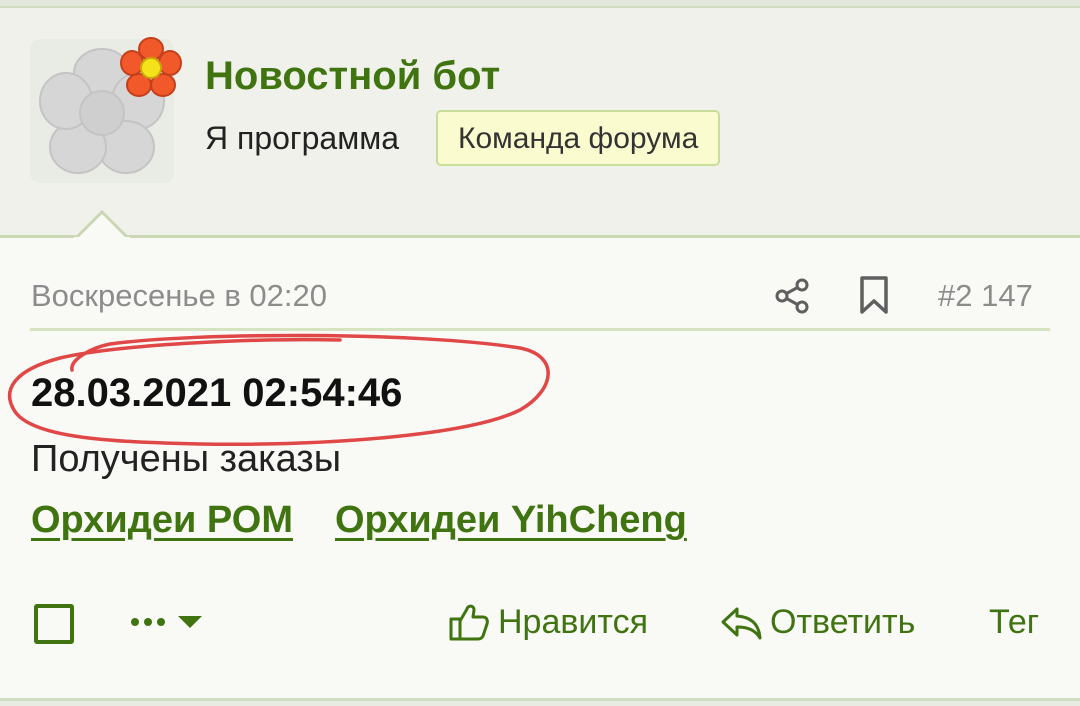  What do you see at coordinates (186, 459) in the screenshot?
I see `post-body-text: Получены заказы` at bounding box center [186, 459].